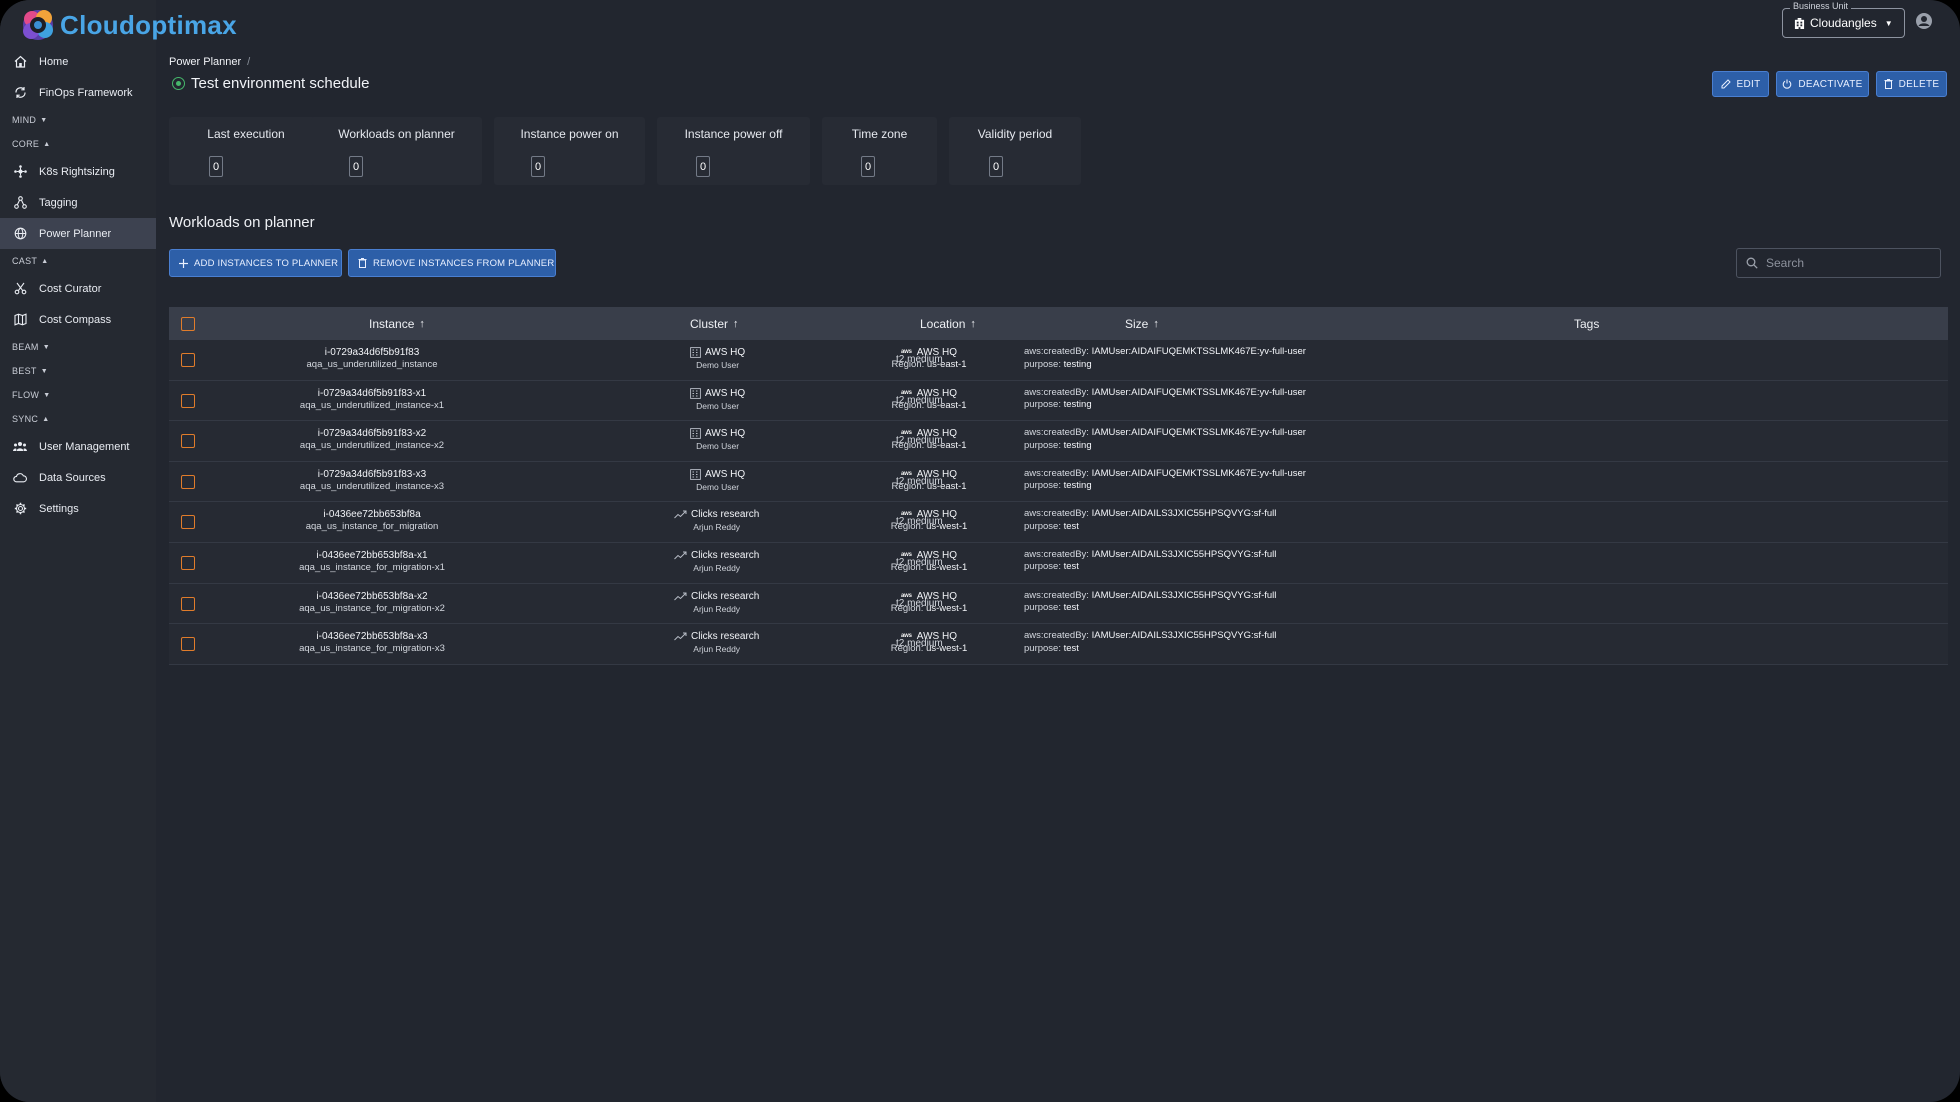 This screenshot has width=1960, height=1102. I want to click on column-header-size-label: Size, so click(1137, 323).